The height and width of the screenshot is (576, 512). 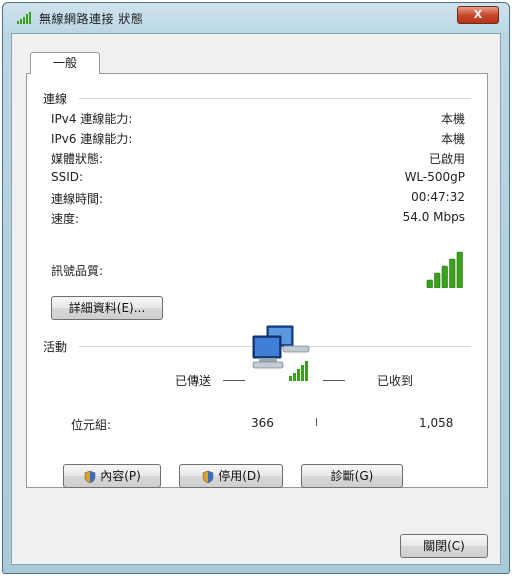 I want to click on signal-quality-label: 訊號品質:, so click(x=77, y=271).